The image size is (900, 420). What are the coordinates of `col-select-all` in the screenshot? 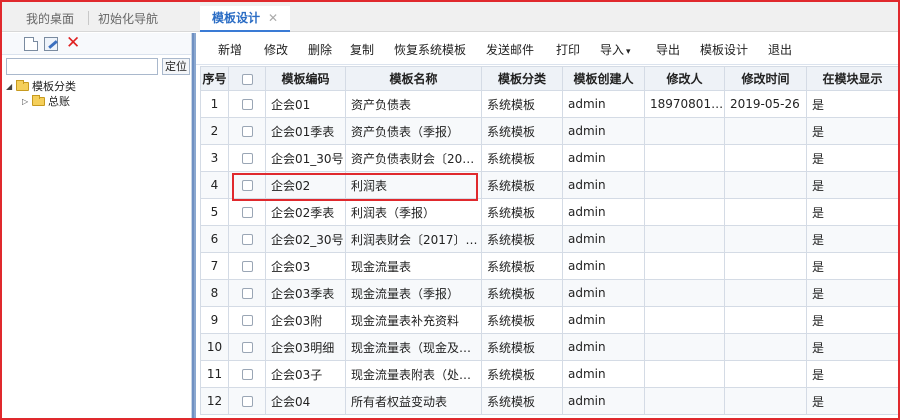 It's located at (247, 78).